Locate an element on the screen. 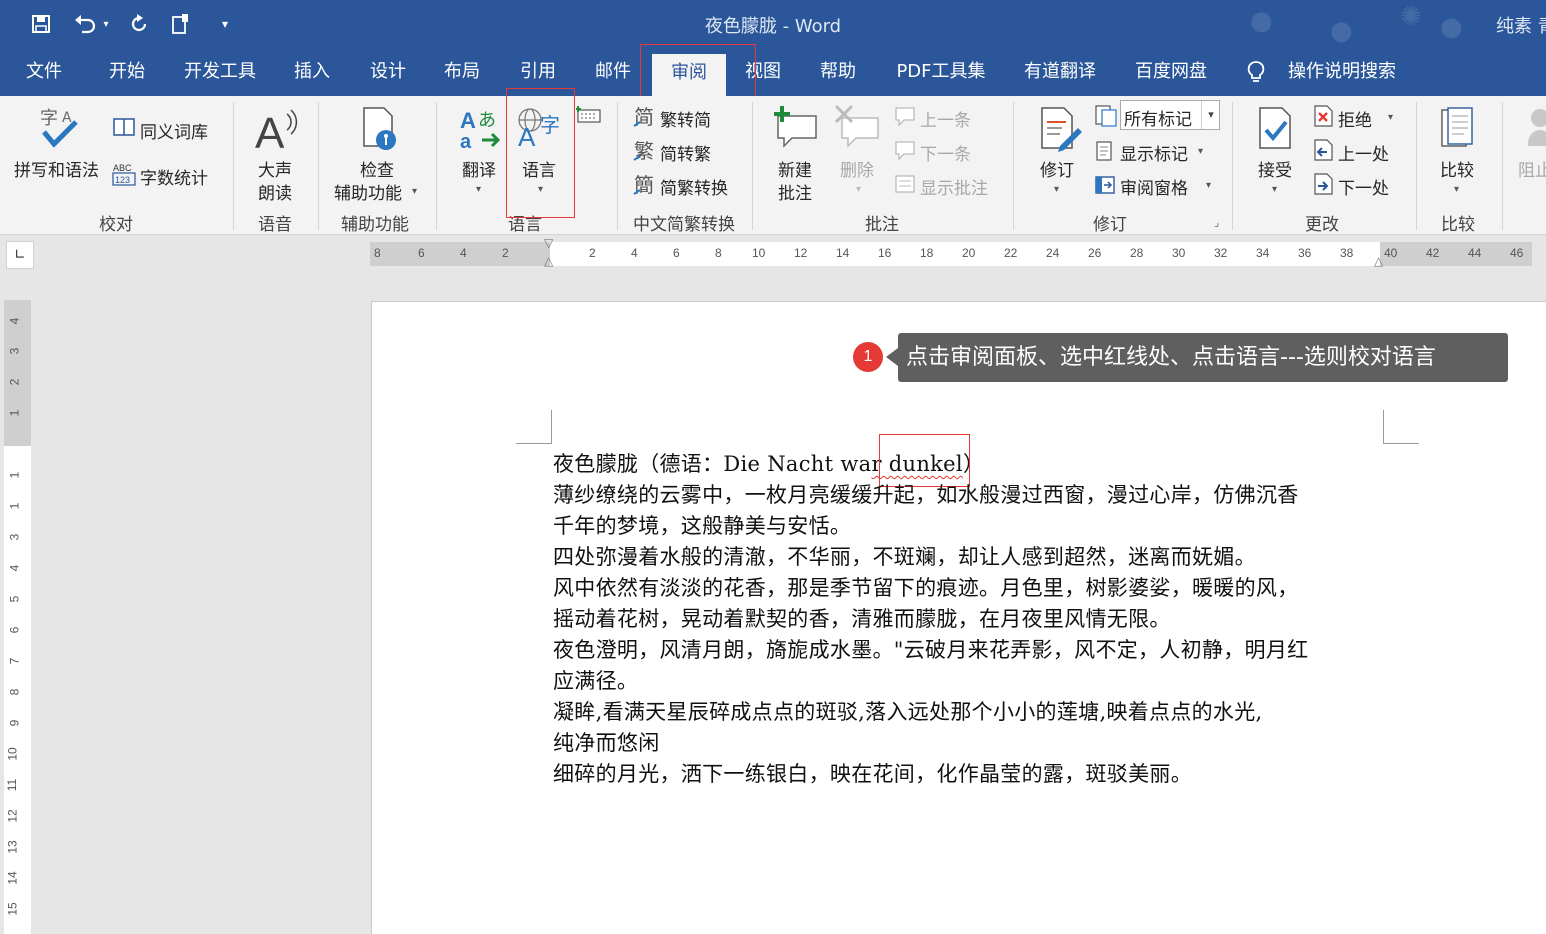  simplified-to-traditional-icon: 繁 is located at coordinates (645, 153).